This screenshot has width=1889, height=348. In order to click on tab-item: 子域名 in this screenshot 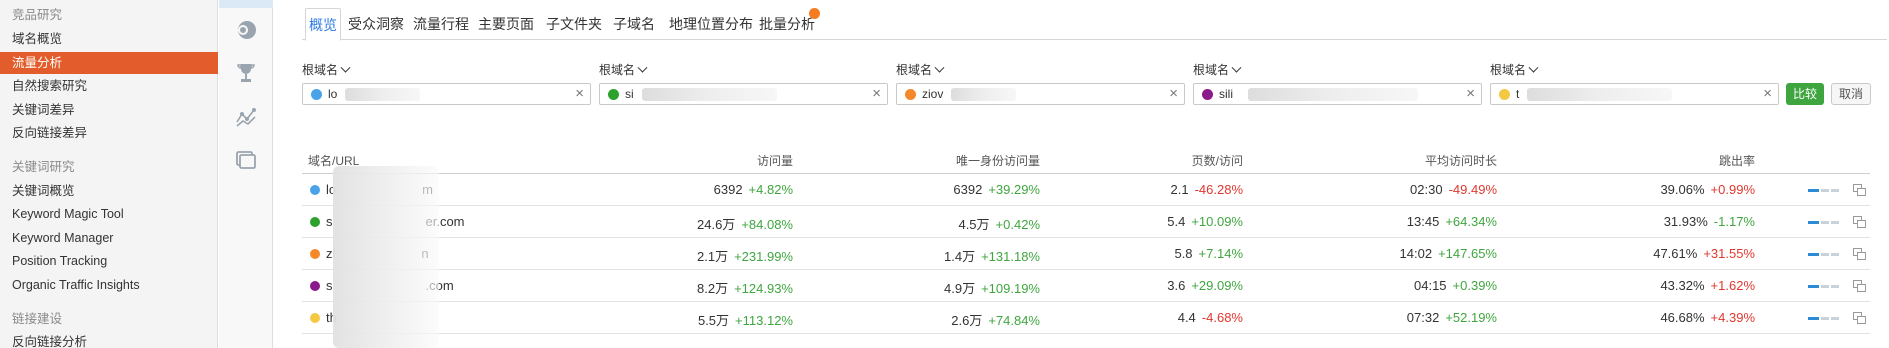, I will do `click(634, 24)`.